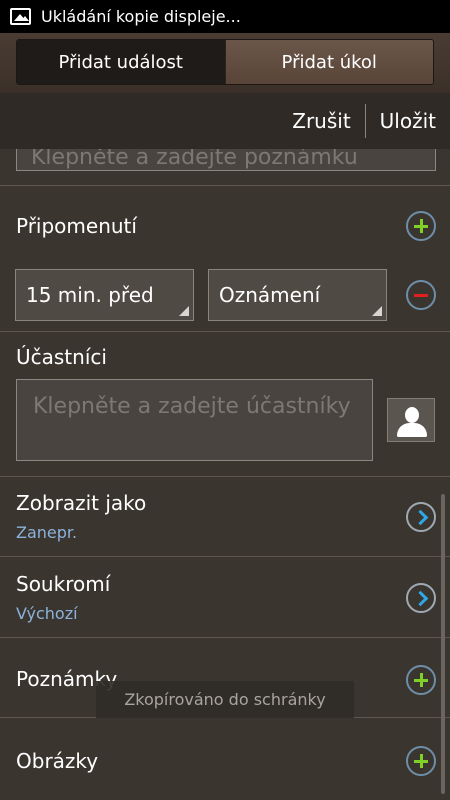 Image resolution: width=450 pixels, height=800 pixels. Describe the element at coordinates (47, 532) in the screenshot. I see `show-as-value: Zanepr.` at that location.